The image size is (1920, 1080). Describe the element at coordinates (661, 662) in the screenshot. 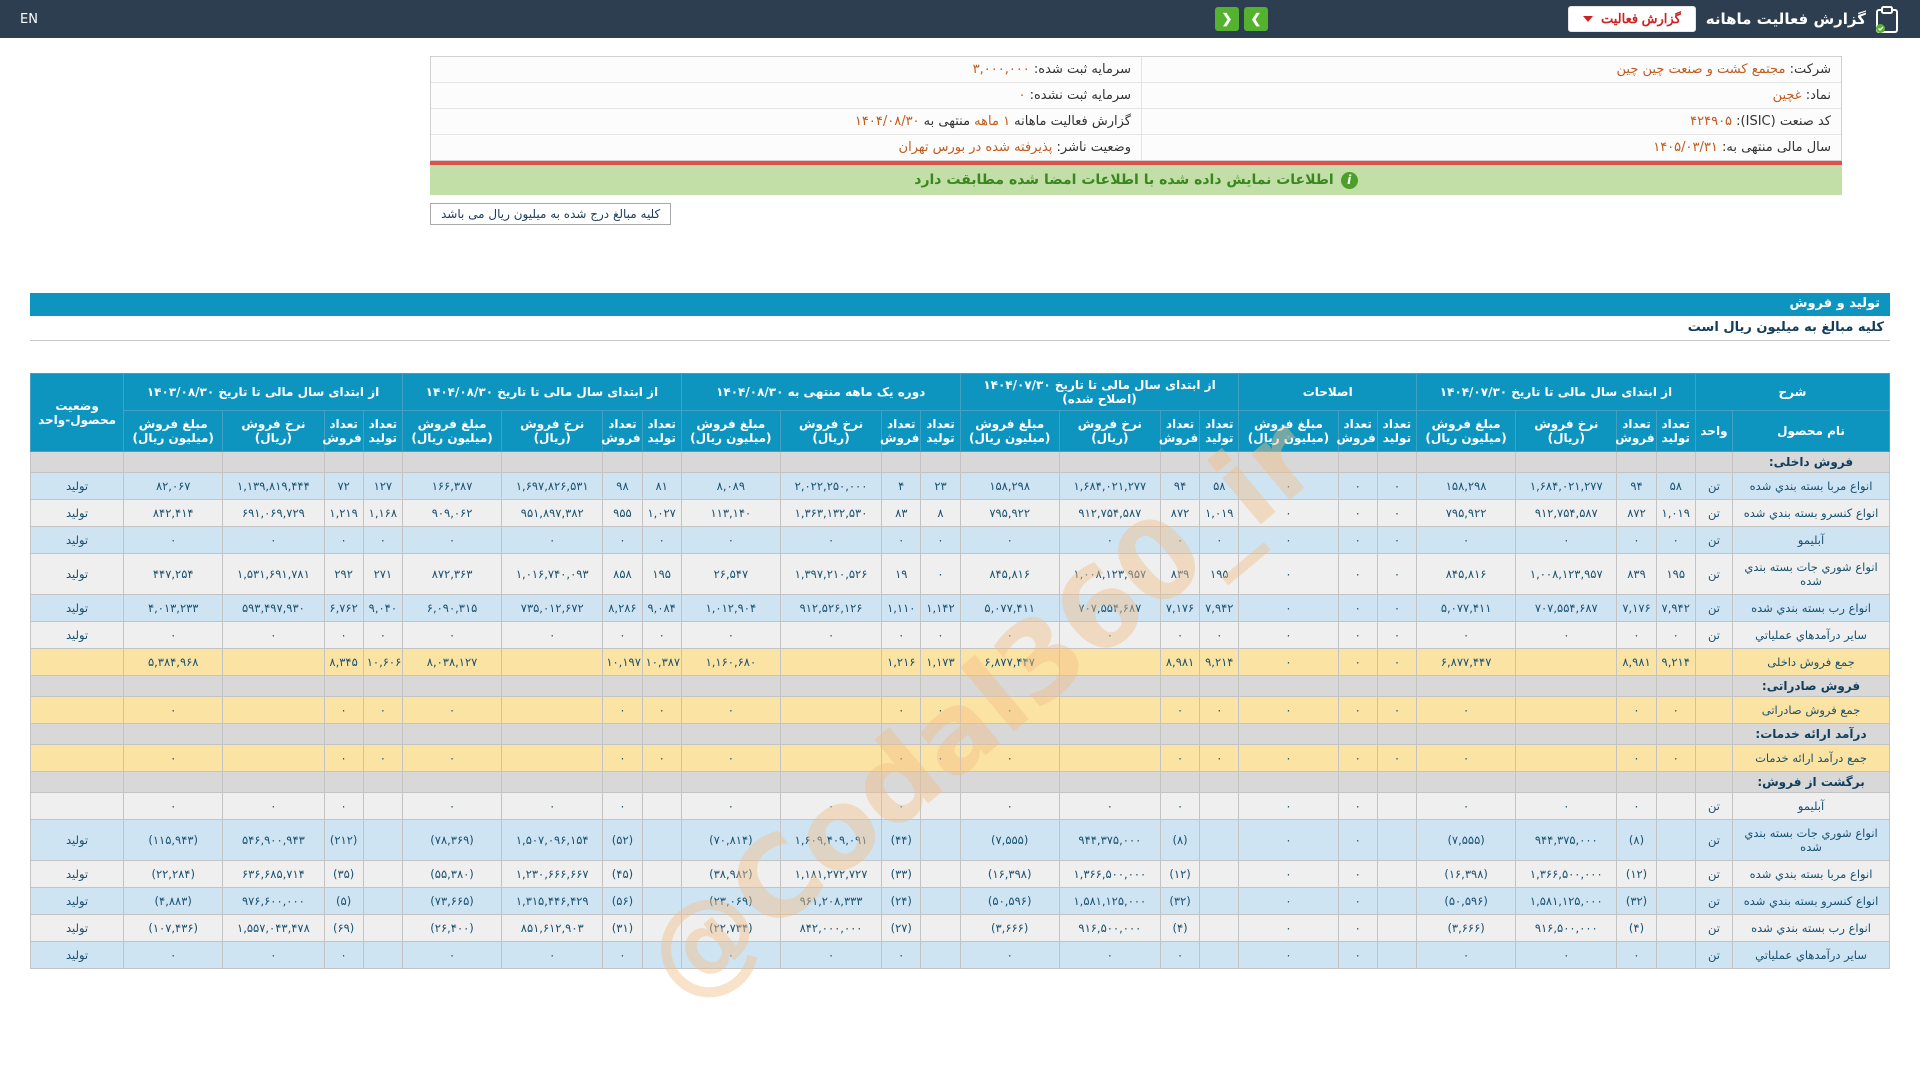

I see `cell-e_prod: ۱۰,۳۸۷` at that location.